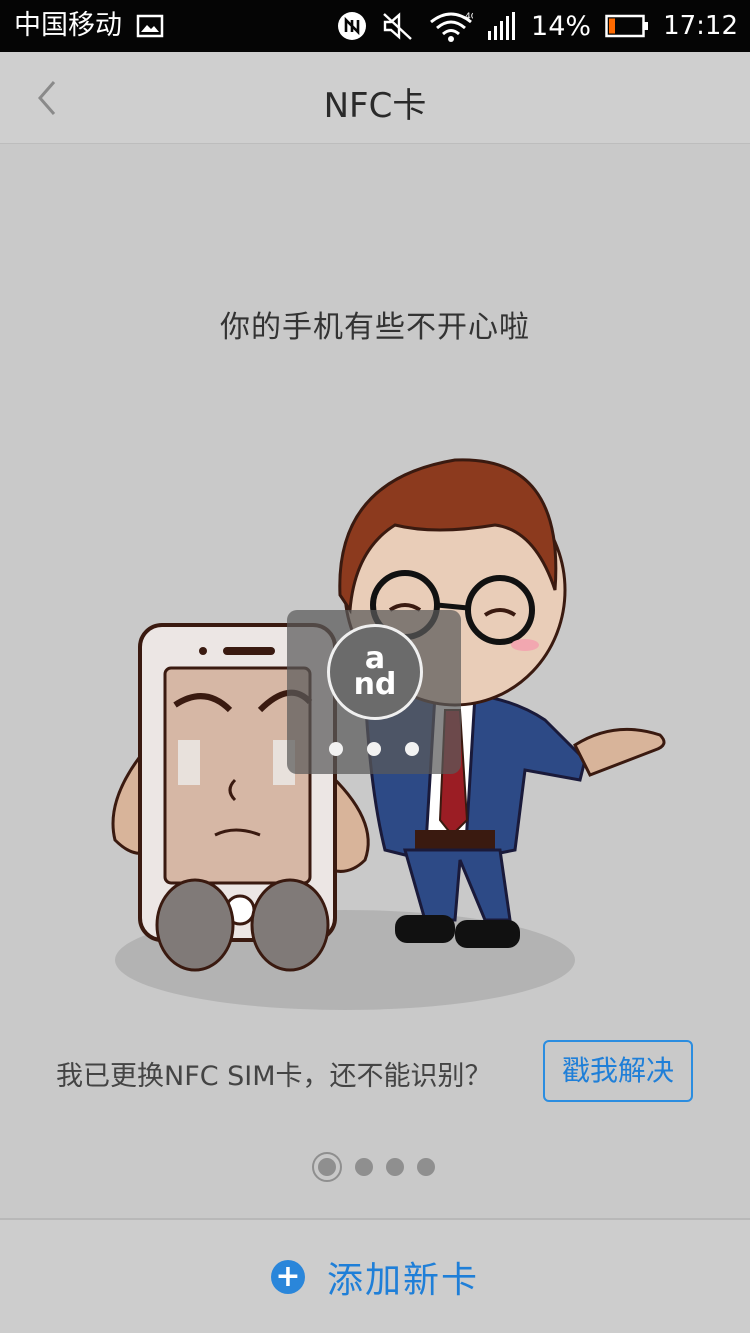 The height and width of the screenshot is (1333, 750). Describe the element at coordinates (402, 1280) in the screenshot. I see `add-card-label: 添加新卡` at that location.